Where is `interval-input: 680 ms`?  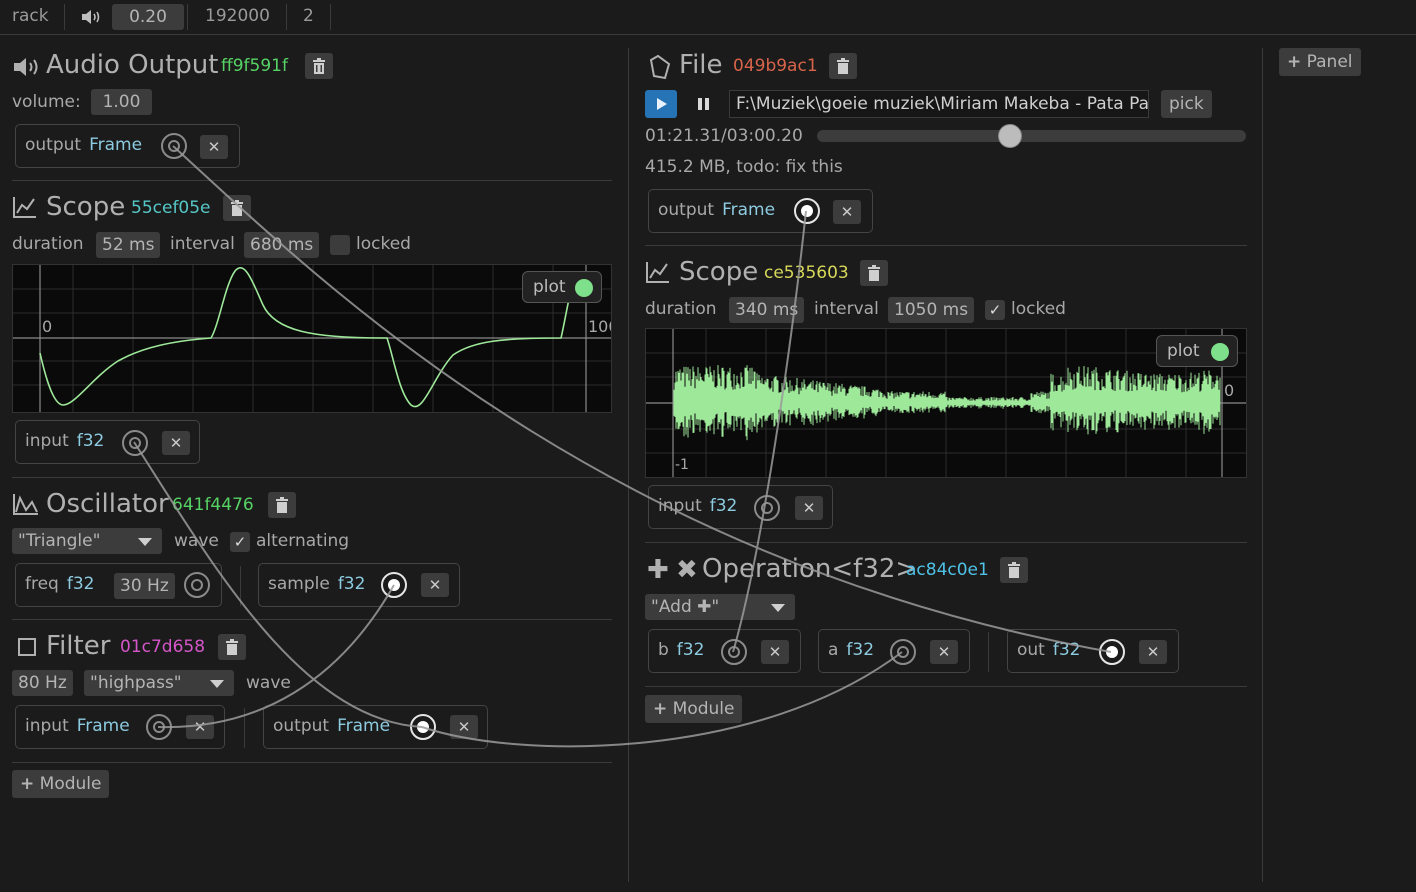
interval-input: 680 ms is located at coordinates (282, 245).